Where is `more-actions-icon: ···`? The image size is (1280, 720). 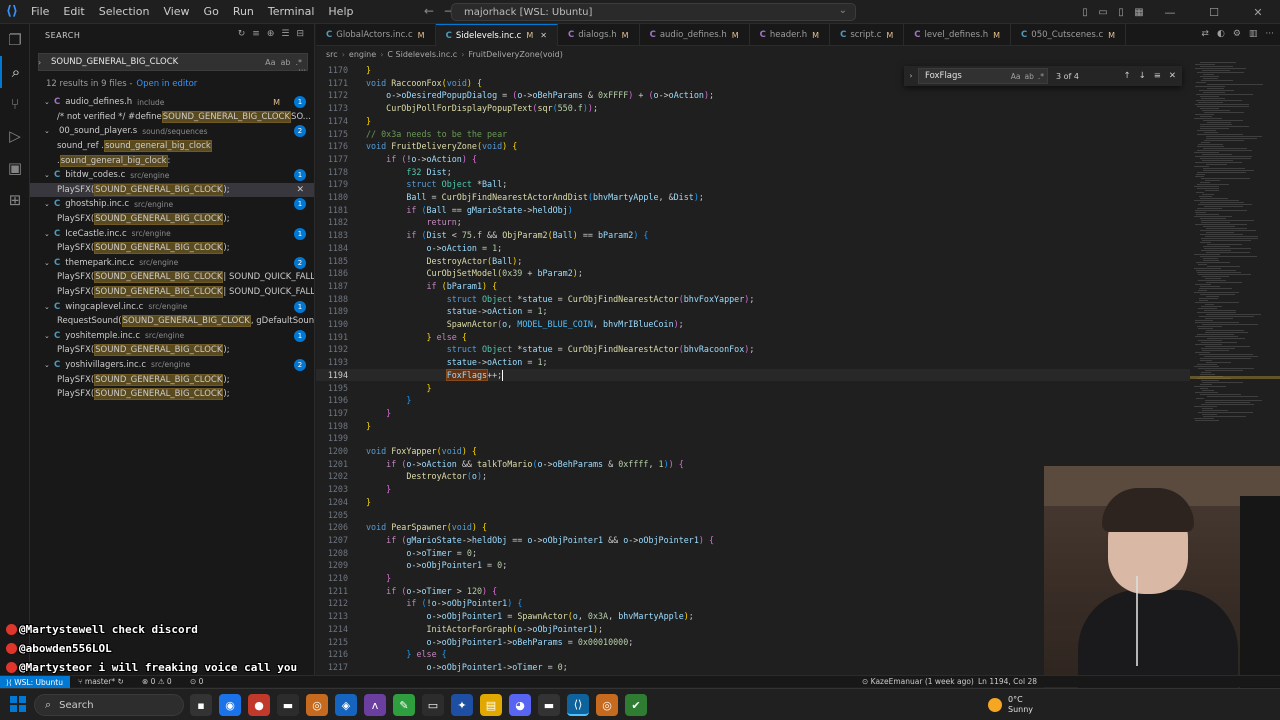
more-actions-icon: ··· is located at coordinates (1269, 34).